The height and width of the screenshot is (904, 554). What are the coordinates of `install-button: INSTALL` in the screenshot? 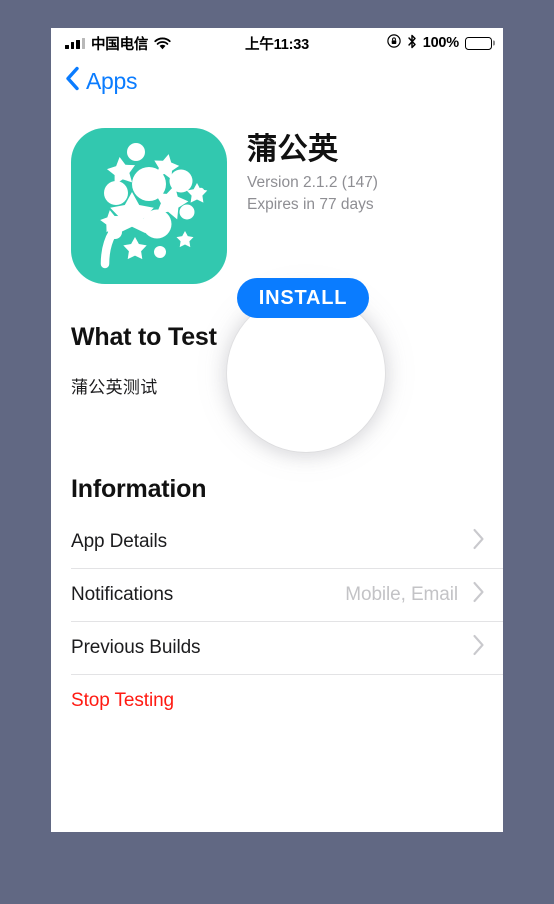 It's located at (303, 298).